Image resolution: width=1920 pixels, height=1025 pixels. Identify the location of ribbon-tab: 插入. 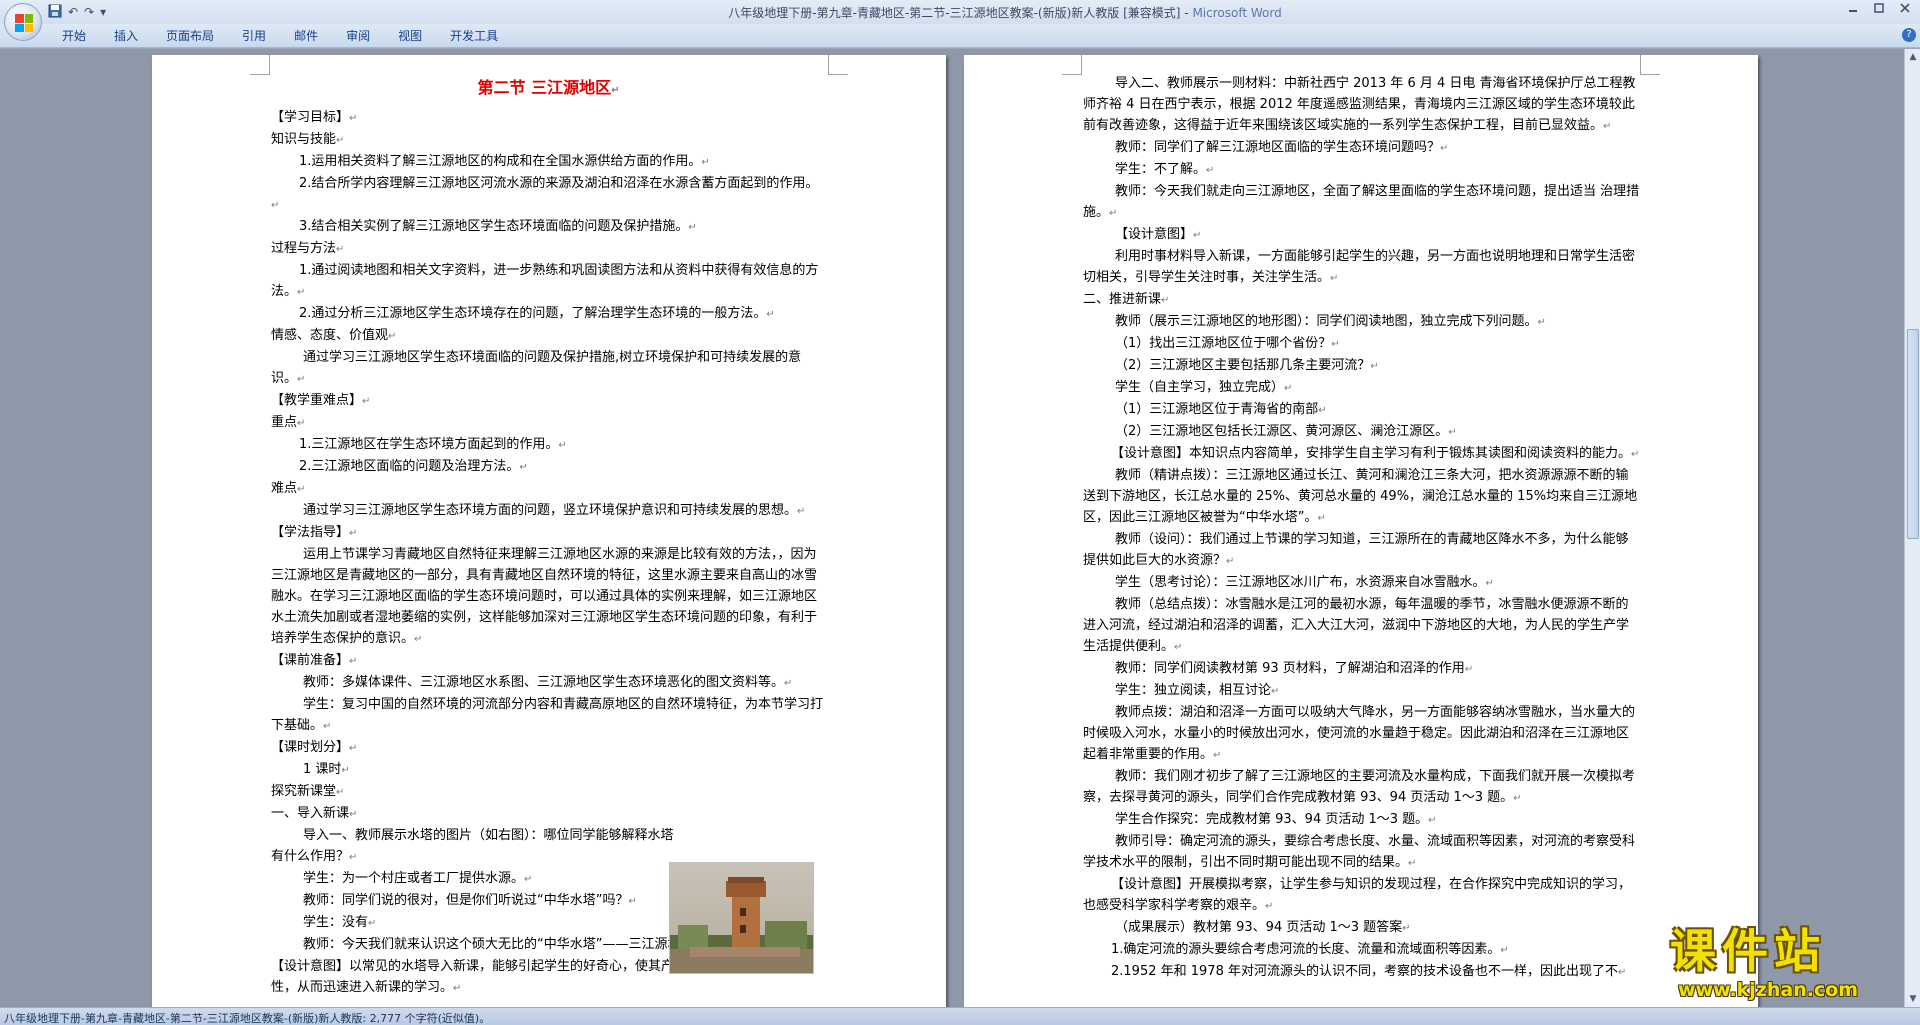
(126, 36).